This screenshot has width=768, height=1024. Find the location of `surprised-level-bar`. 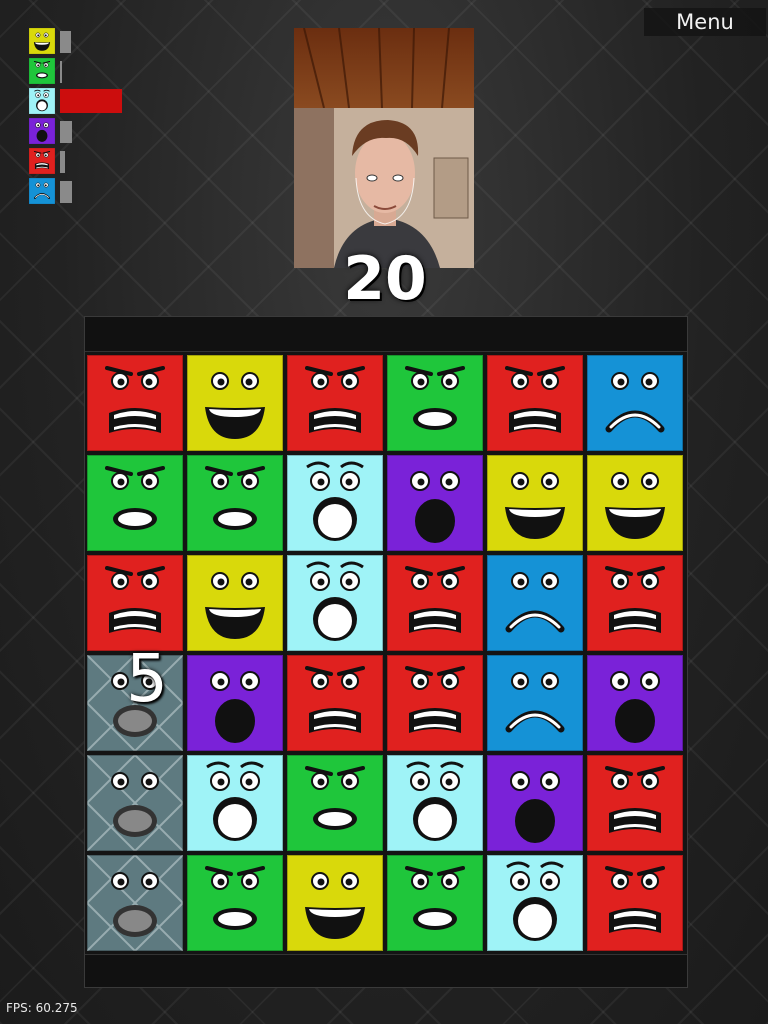

surprised-level-bar is located at coordinates (61, 72).